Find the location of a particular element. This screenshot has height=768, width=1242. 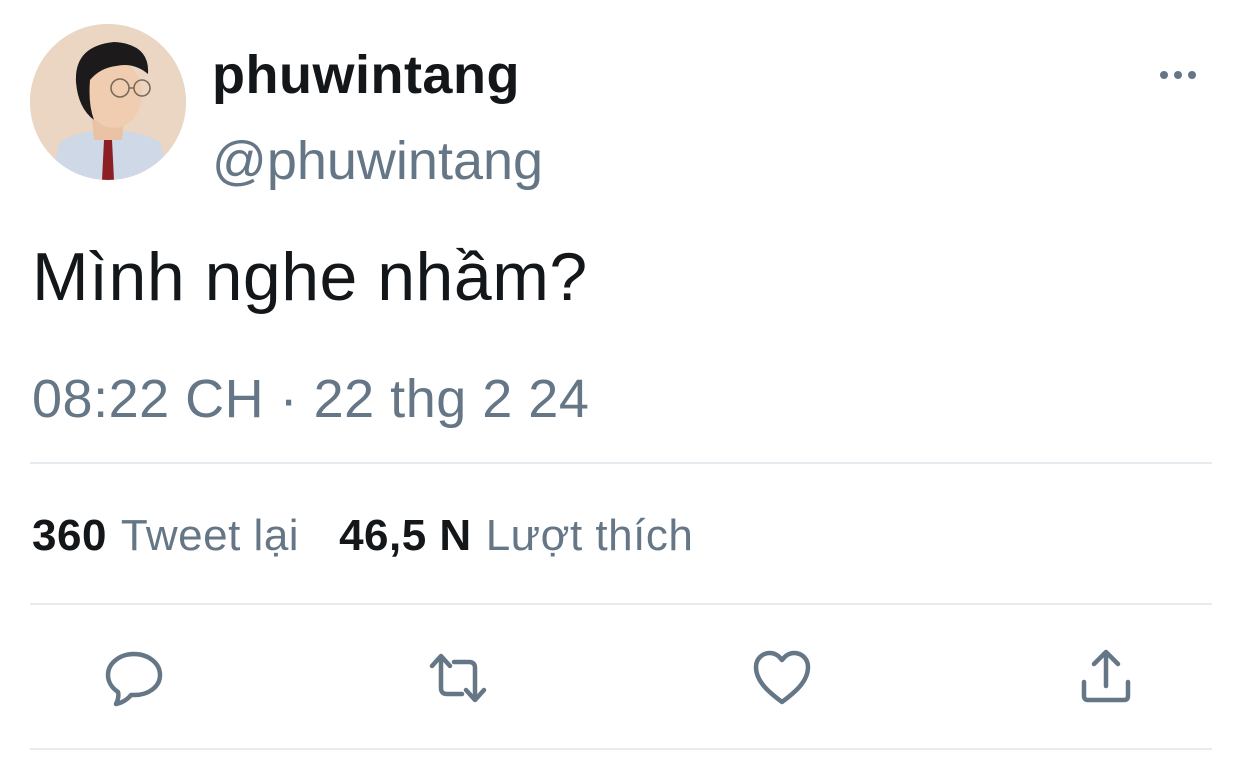

reply-icon is located at coordinates (134, 679).